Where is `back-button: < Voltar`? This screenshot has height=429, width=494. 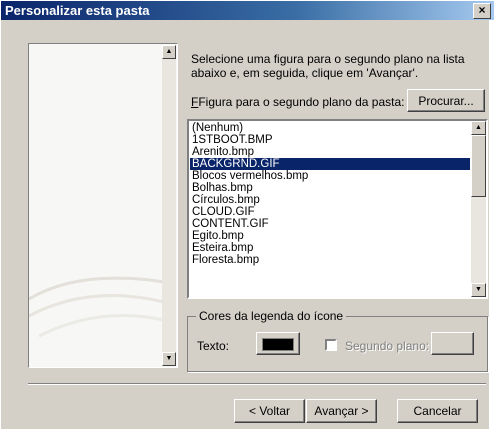 back-button: < Voltar is located at coordinates (269, 411).